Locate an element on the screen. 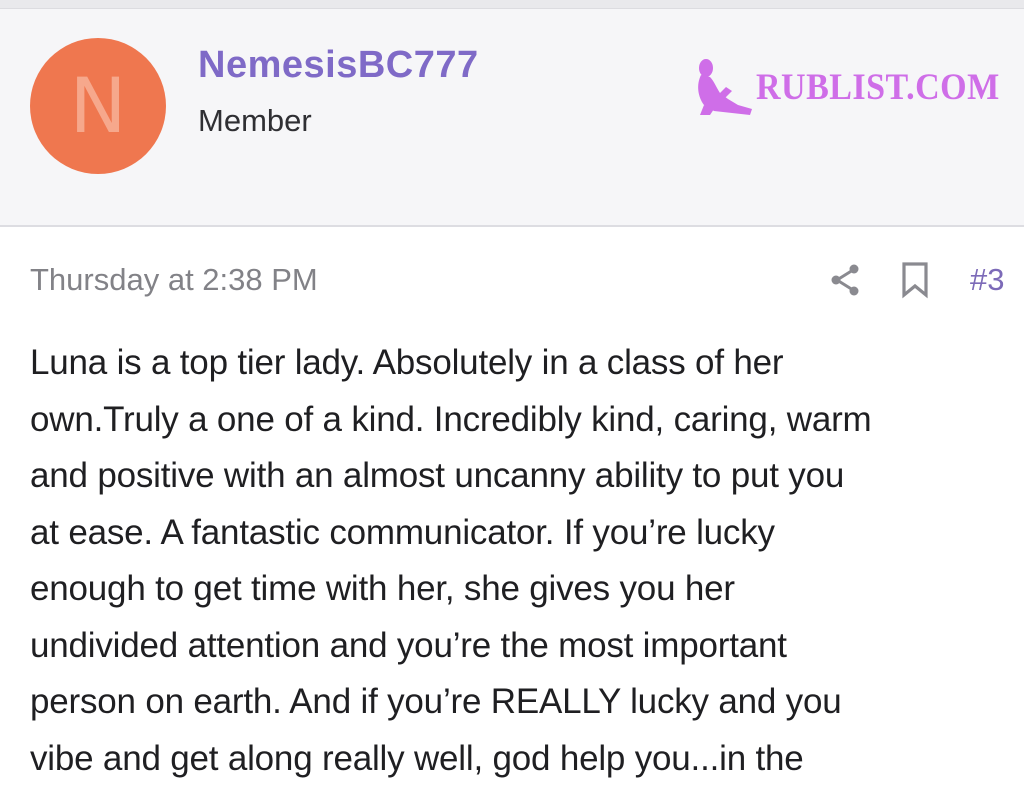  watermark-figure-icon is located at coordinates (724, 87).